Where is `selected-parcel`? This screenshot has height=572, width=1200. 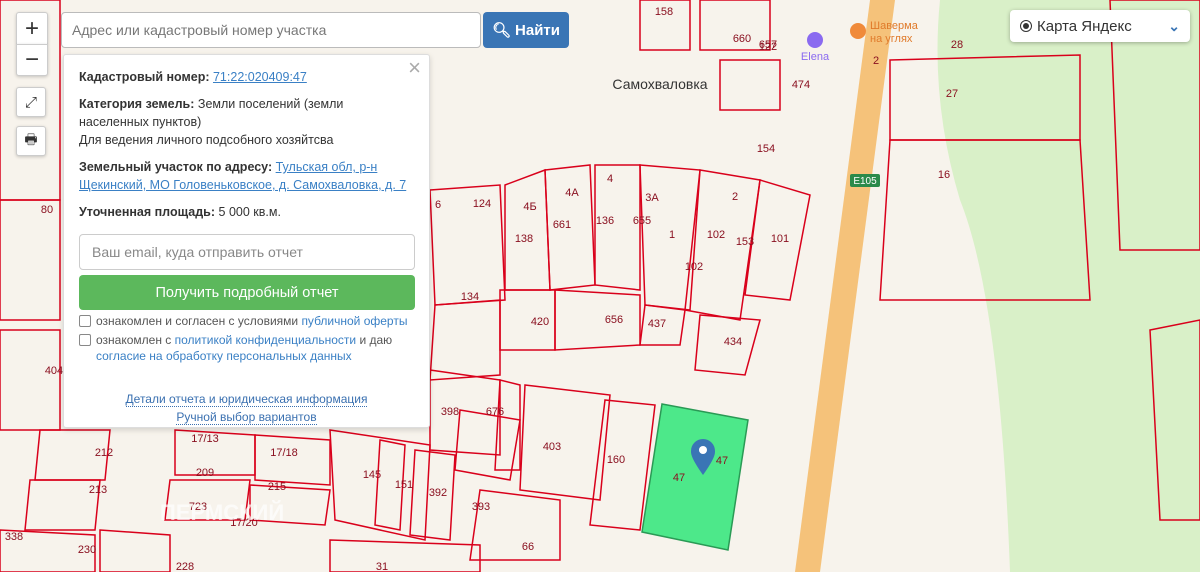
selected-parcel is located at coordinates (695, 477).